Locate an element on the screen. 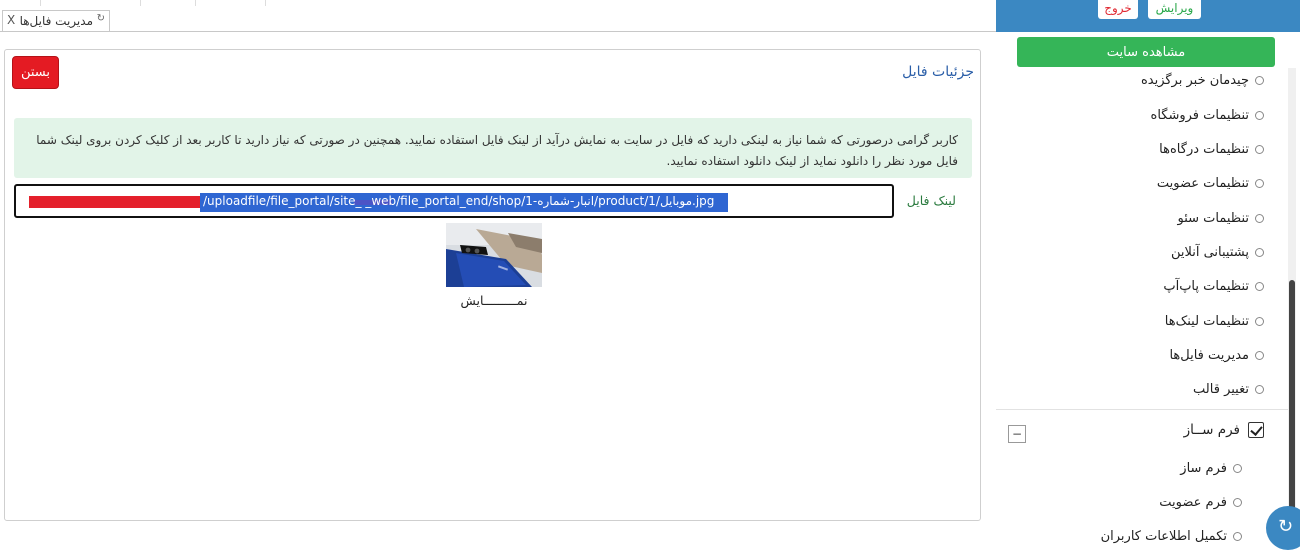 This screenshot has width=1300, height=550. section-form-builder: فرم ســاز is located at coordinates (1224, 430).